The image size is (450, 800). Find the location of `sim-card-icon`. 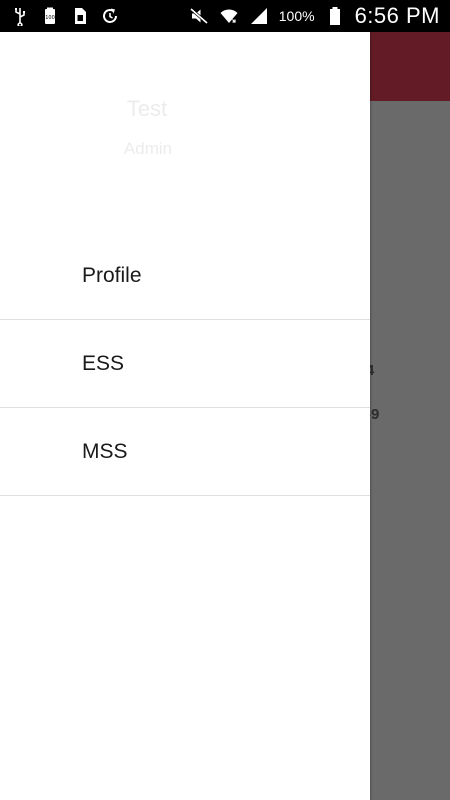

sim-card-icon is located at coordinates (80, 16).